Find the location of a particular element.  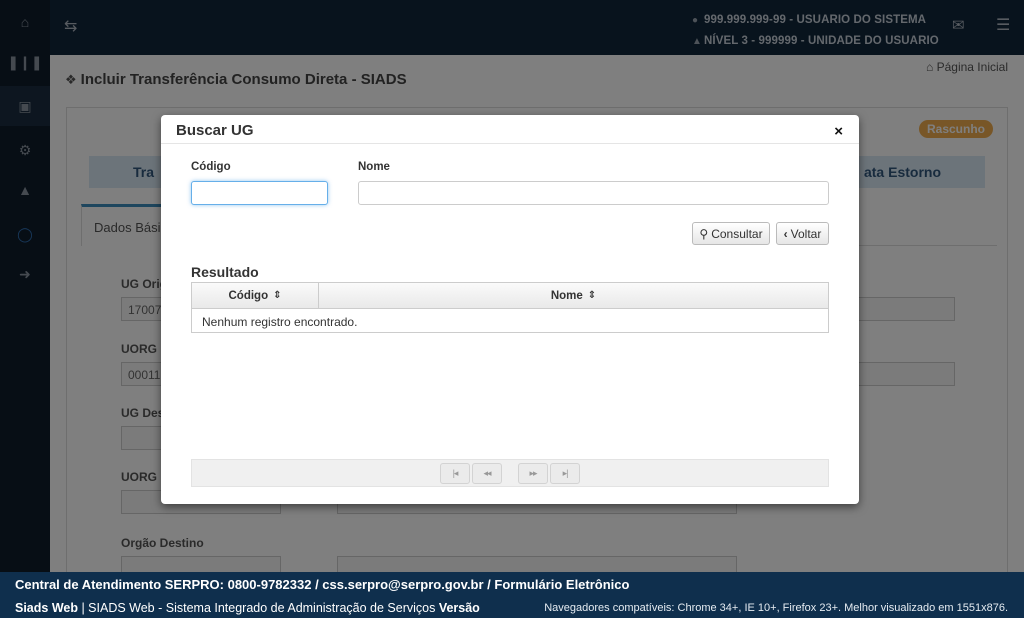

voltar-button: ‹ Voltar is located at coordinates (802, 233).